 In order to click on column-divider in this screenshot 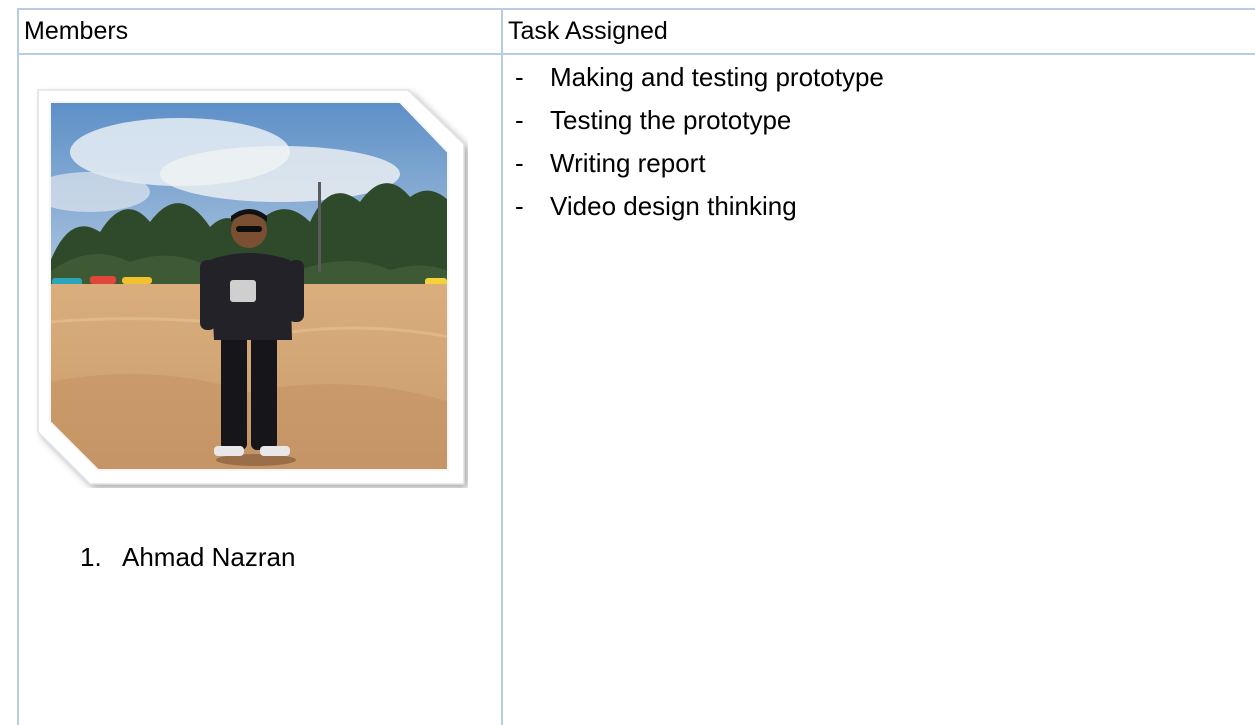, I will do `click(502, 366)`.